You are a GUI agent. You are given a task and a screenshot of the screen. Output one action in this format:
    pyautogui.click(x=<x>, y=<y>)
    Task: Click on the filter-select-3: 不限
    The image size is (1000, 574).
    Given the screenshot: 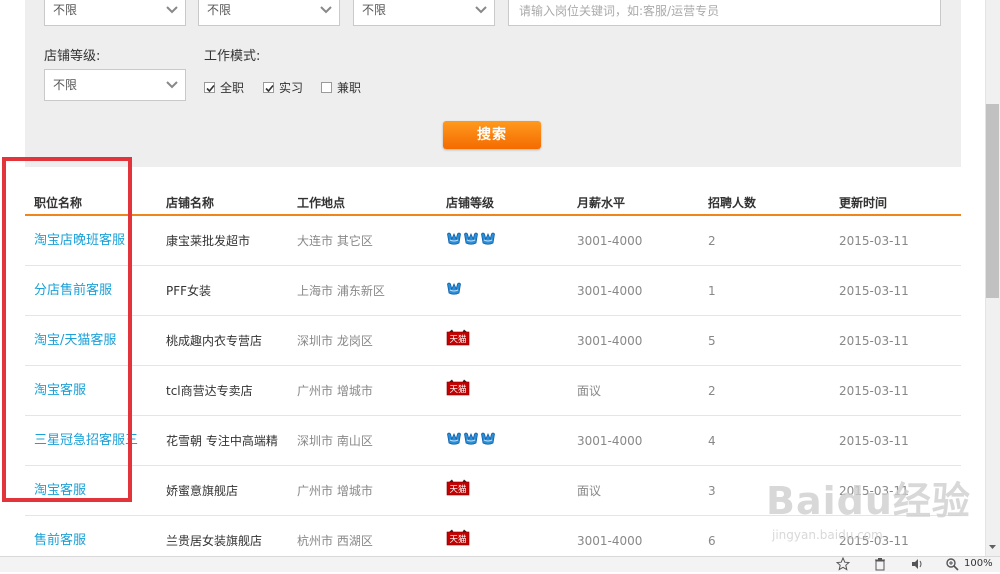 What is the action you would take?
    pyautogui.click(x=424, y=13)
    